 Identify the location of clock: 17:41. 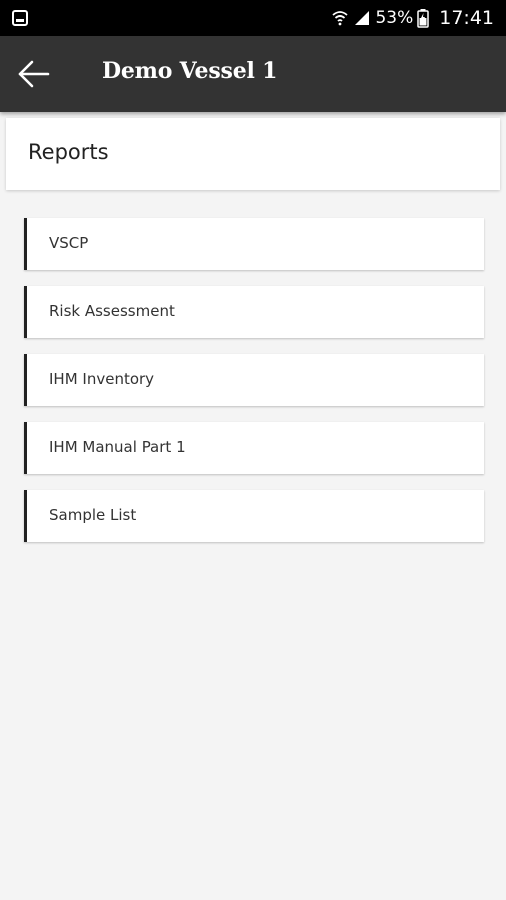
(466, 18).